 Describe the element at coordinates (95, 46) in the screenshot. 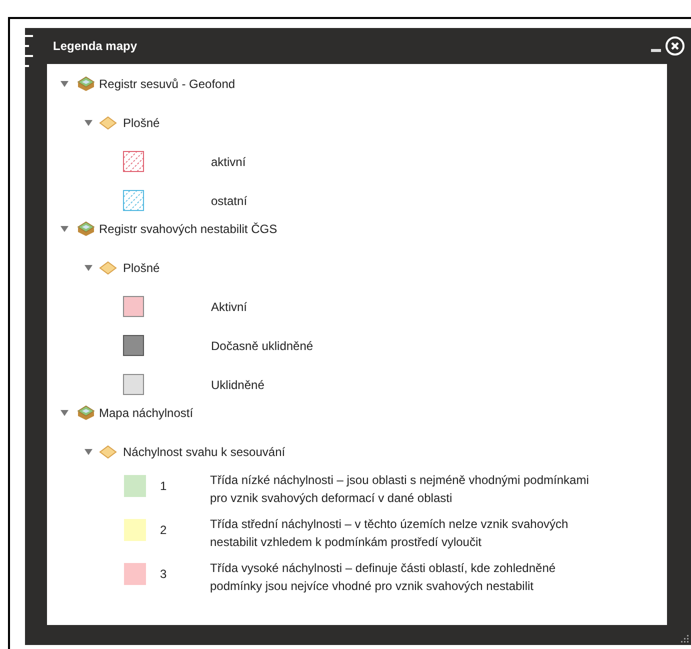

I see `window-title: Legenda mapy` at that location.